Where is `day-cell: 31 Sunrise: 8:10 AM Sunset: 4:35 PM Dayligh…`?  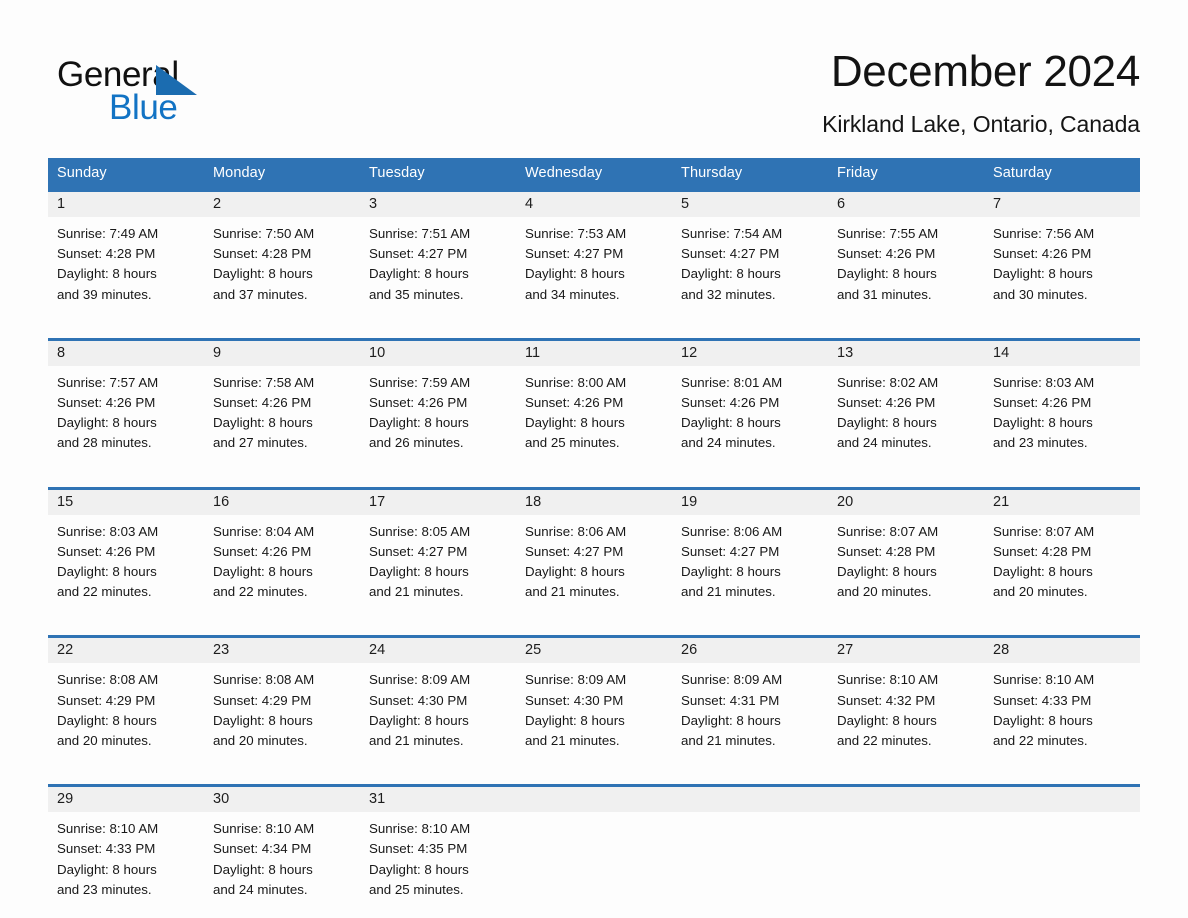 day-cell: 31 Sunrise: 8:10 AM Sunset: 4:35 PM Dayligh… is located at coordinates (438, 851).